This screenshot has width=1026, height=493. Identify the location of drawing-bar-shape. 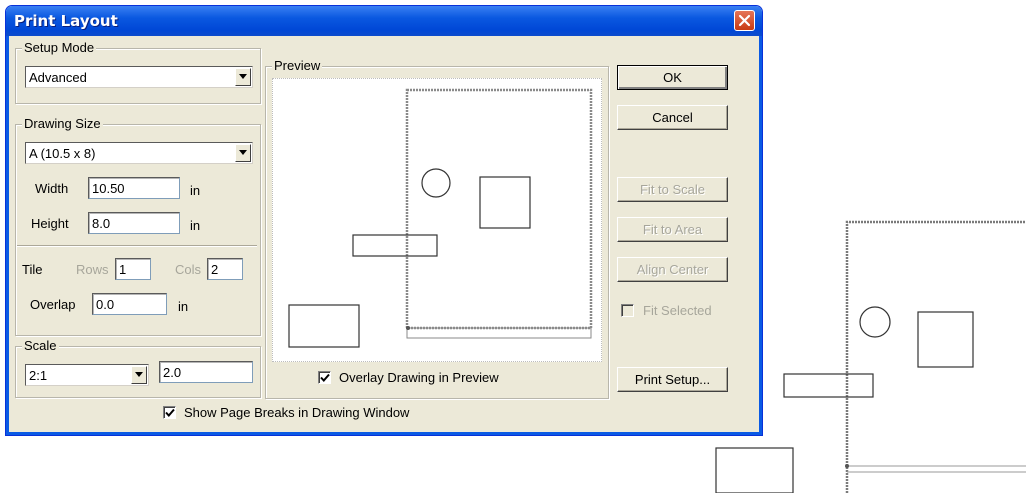
(828, 385).